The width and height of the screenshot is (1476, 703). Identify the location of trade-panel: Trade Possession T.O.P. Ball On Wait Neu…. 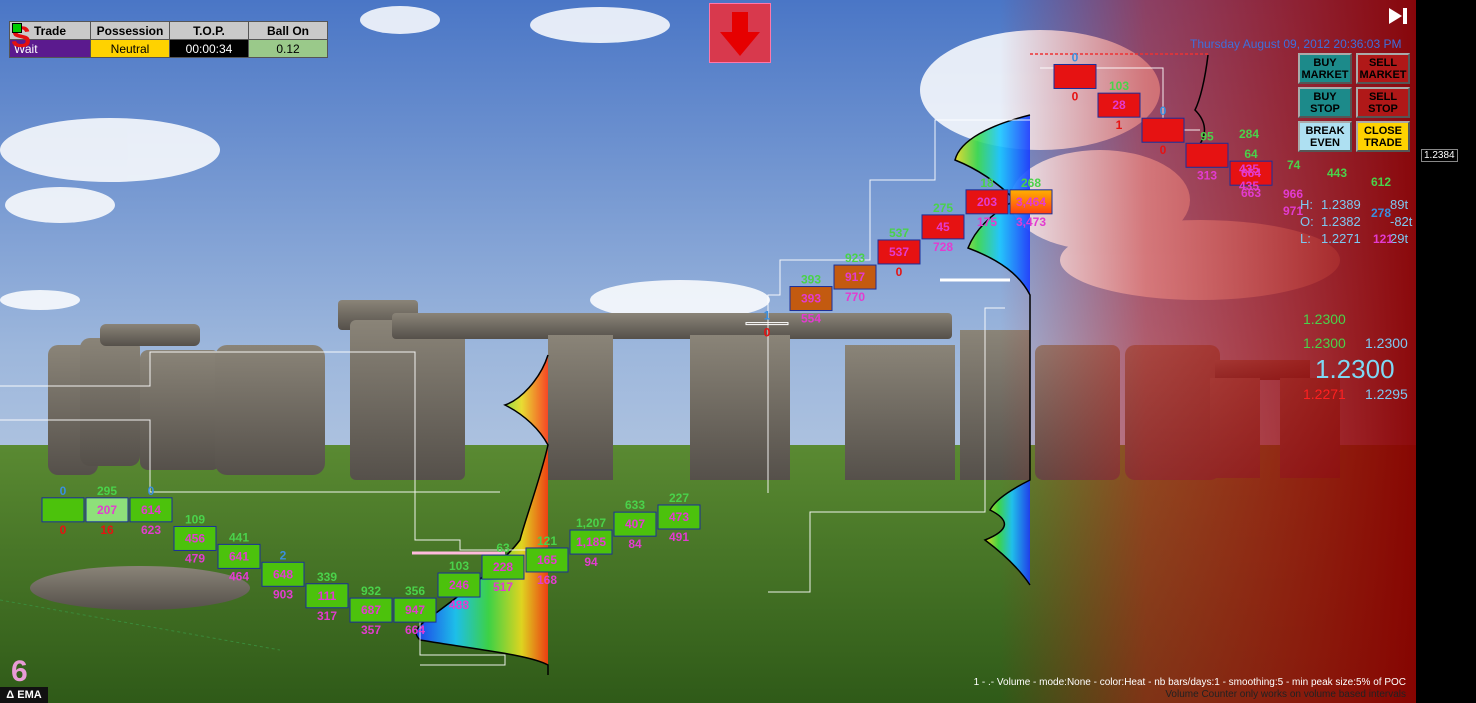
(168, 39).